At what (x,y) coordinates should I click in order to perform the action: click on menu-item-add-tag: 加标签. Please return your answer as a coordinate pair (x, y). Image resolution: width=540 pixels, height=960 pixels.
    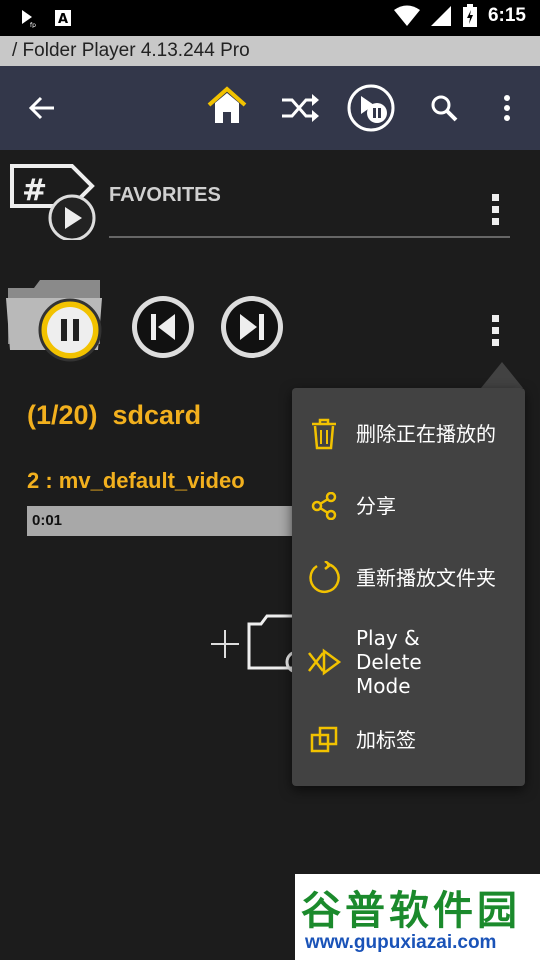
    Looking at the image, I should click on (408, 740).